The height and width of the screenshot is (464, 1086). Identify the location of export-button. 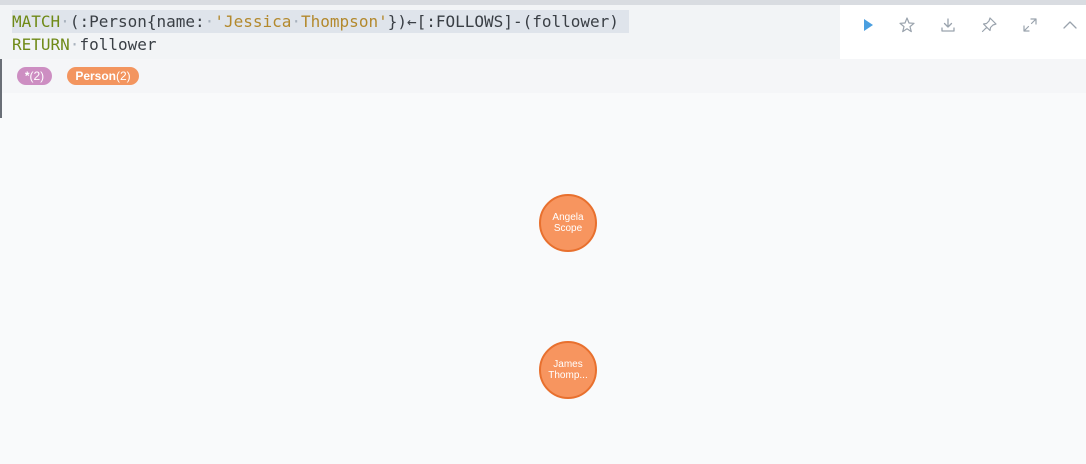
(948, 25).